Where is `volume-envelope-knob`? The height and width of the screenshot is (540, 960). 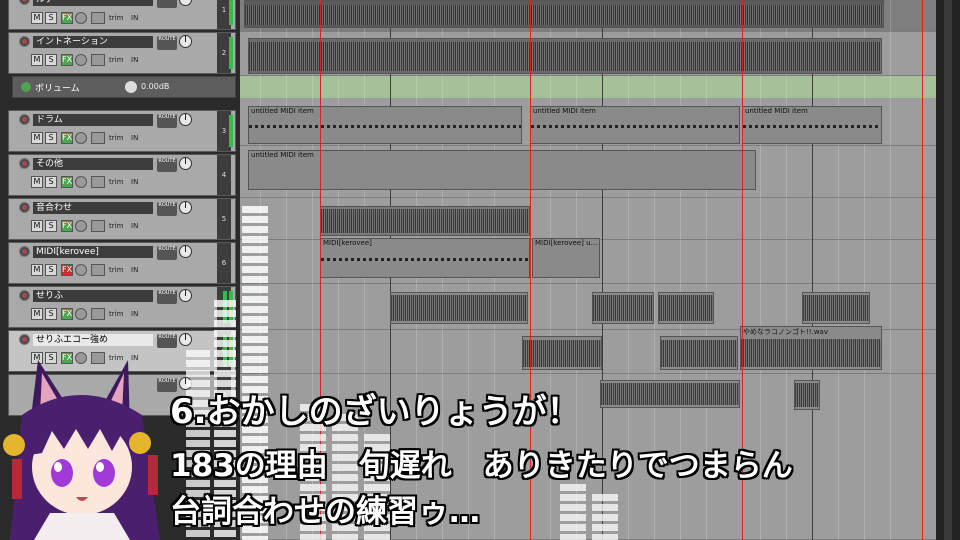
volume-envelope-knob is located at coordinates (131, 87).